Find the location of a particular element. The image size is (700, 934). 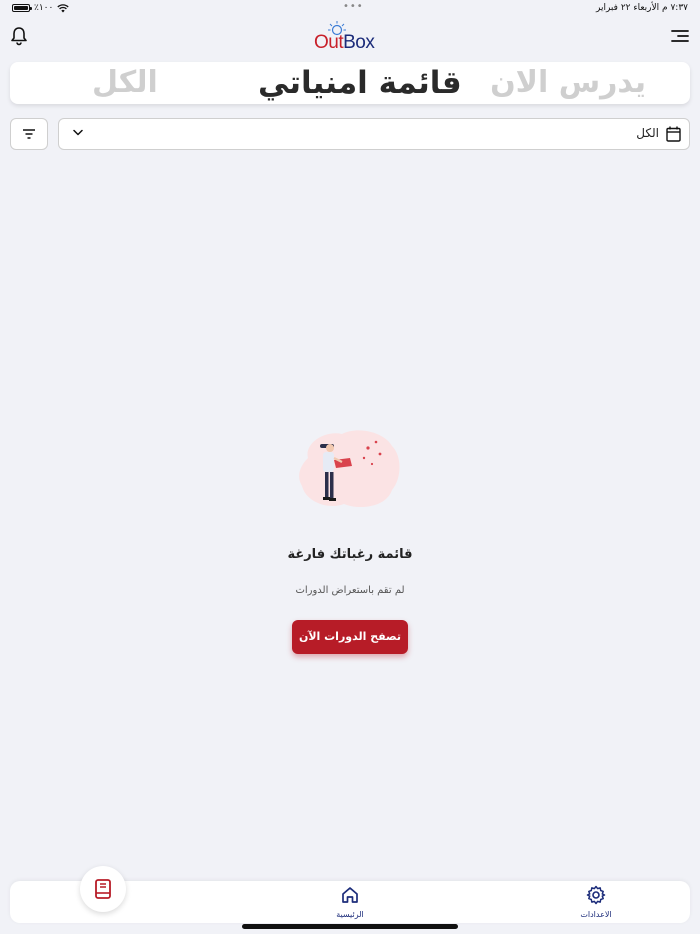

date-filter-value: الكل is located at coordinates (647, 133).